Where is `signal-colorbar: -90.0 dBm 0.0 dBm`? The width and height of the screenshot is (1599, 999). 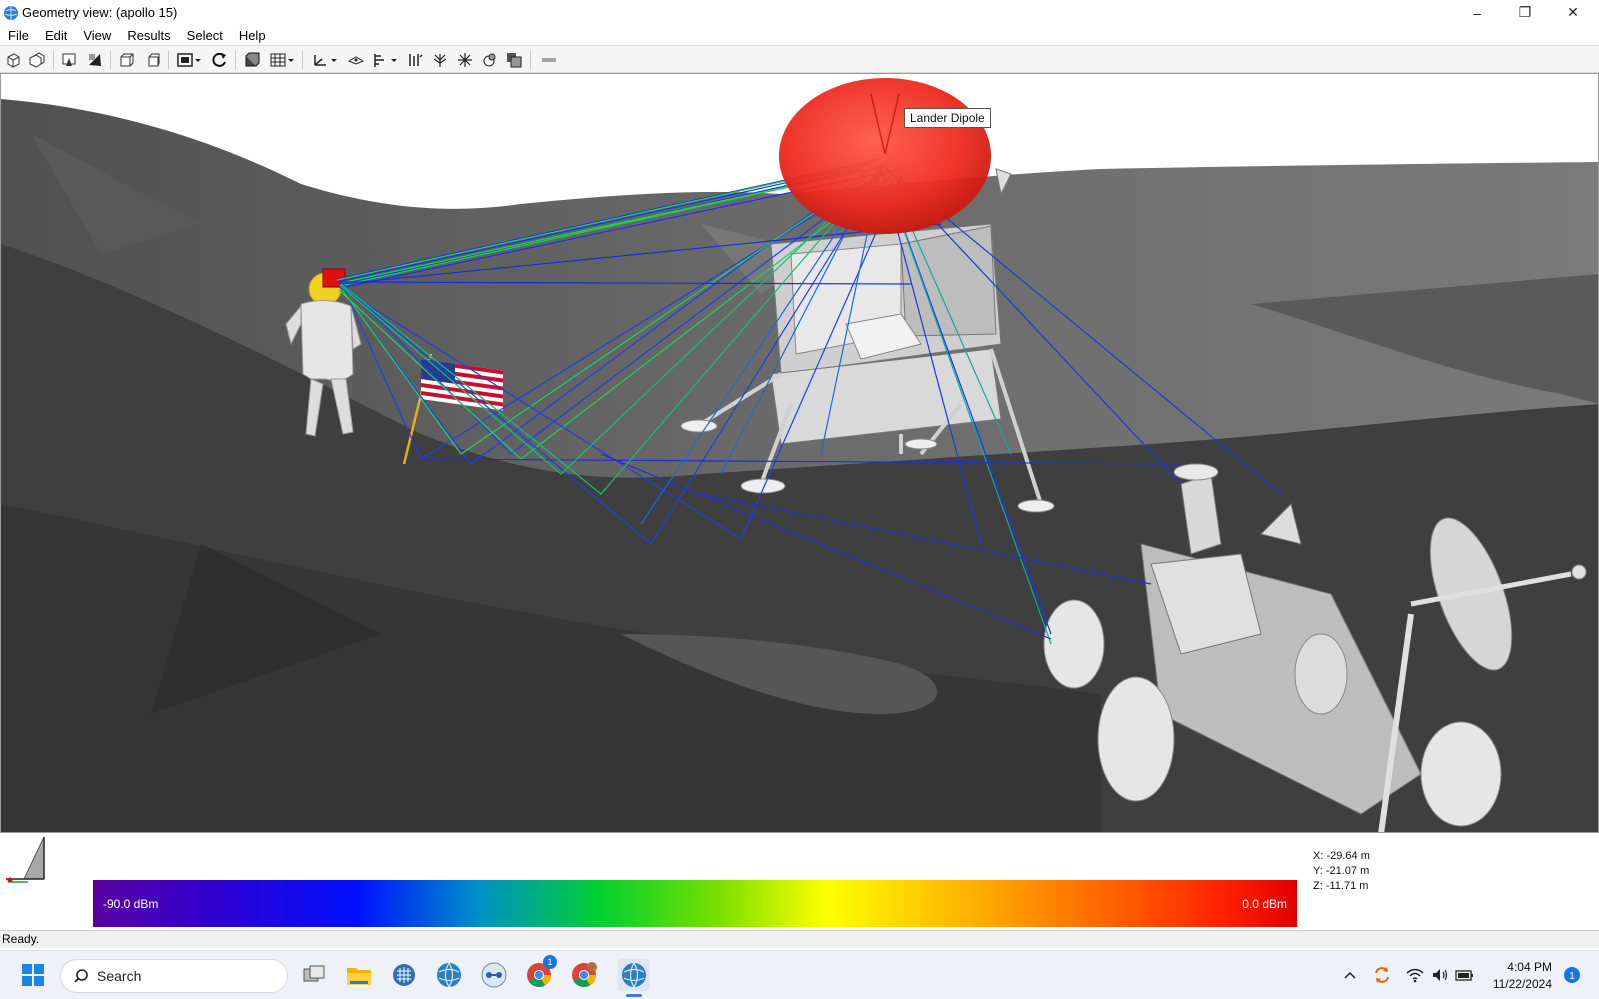
signal-colorbar: -90.0 dBm 0.0 dBm is located at coordinates (695, 903).